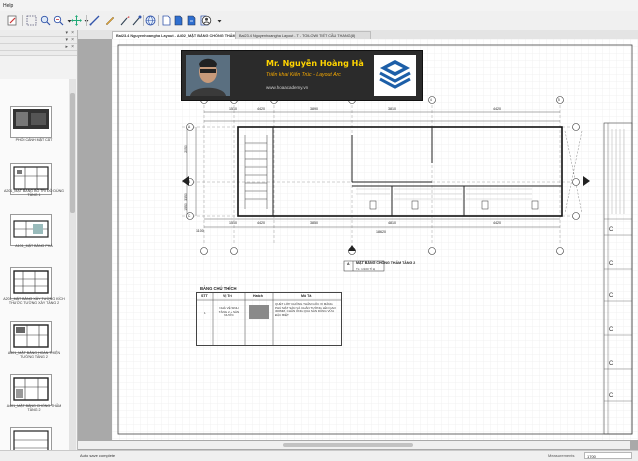  I want to click on select-icon, so click(31, 20).